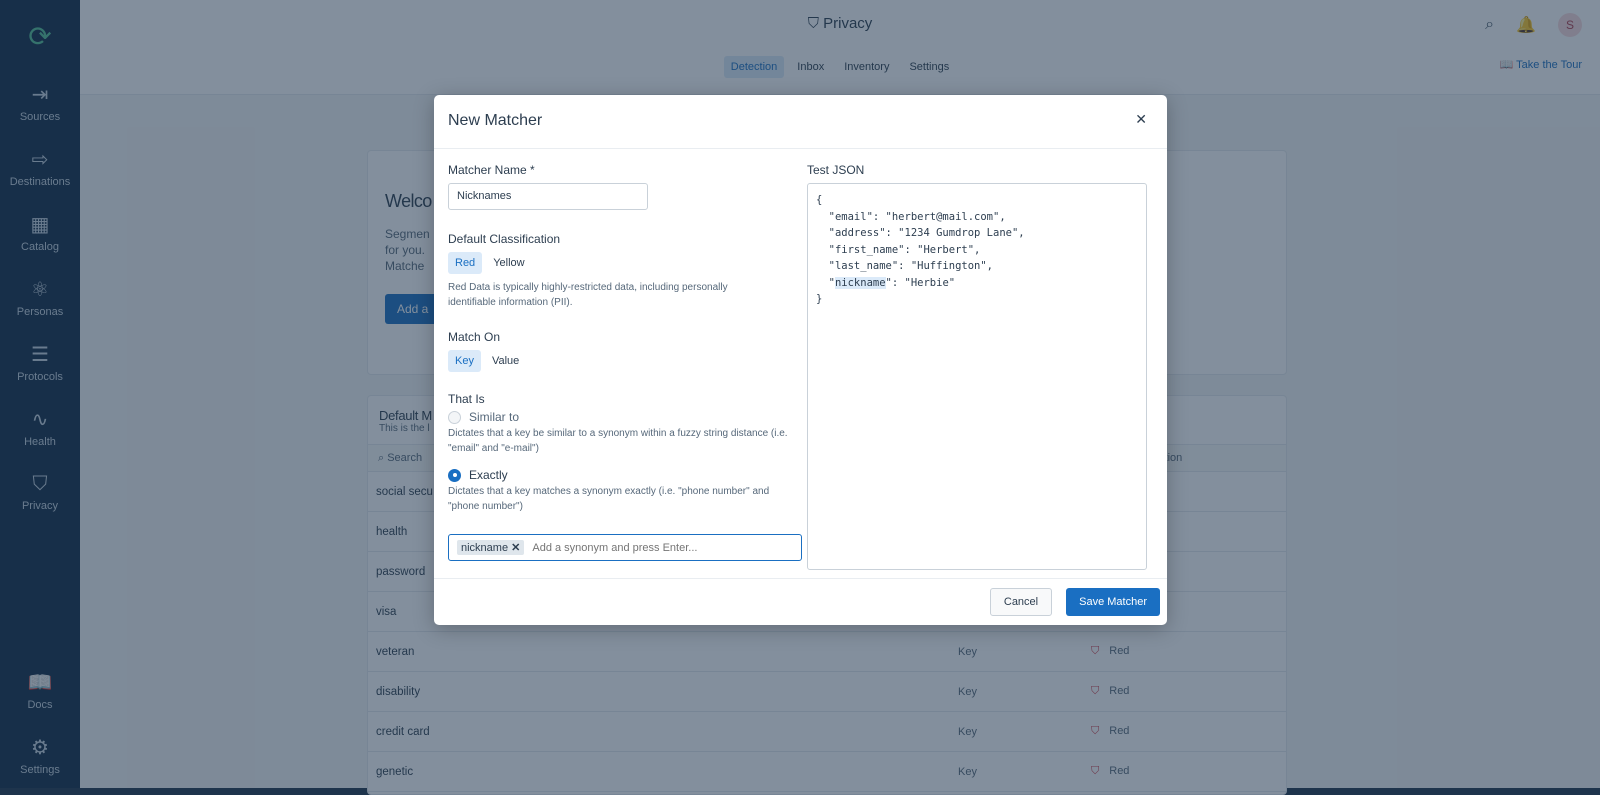 This screenshot has width=1600, height=795. Describe the element at coordinates (474, 337) in the screenshot. I see `match-on-label: Match On` at that location.